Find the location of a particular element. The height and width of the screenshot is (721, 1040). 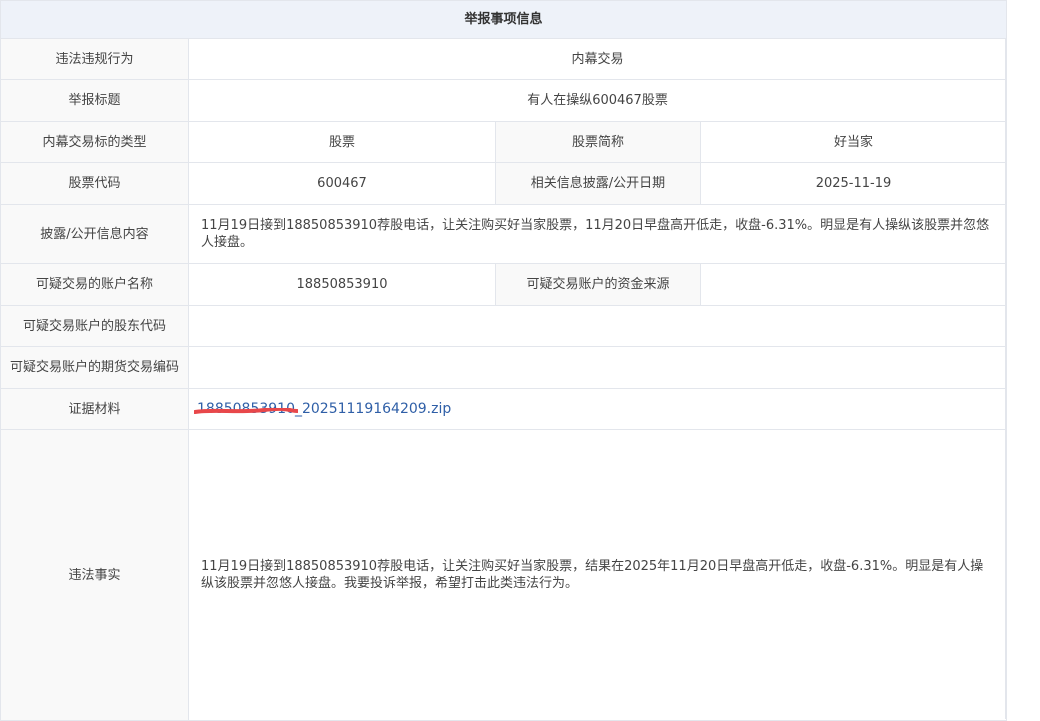

facts-label: 违法事实 is located at coordinates (94, 575).